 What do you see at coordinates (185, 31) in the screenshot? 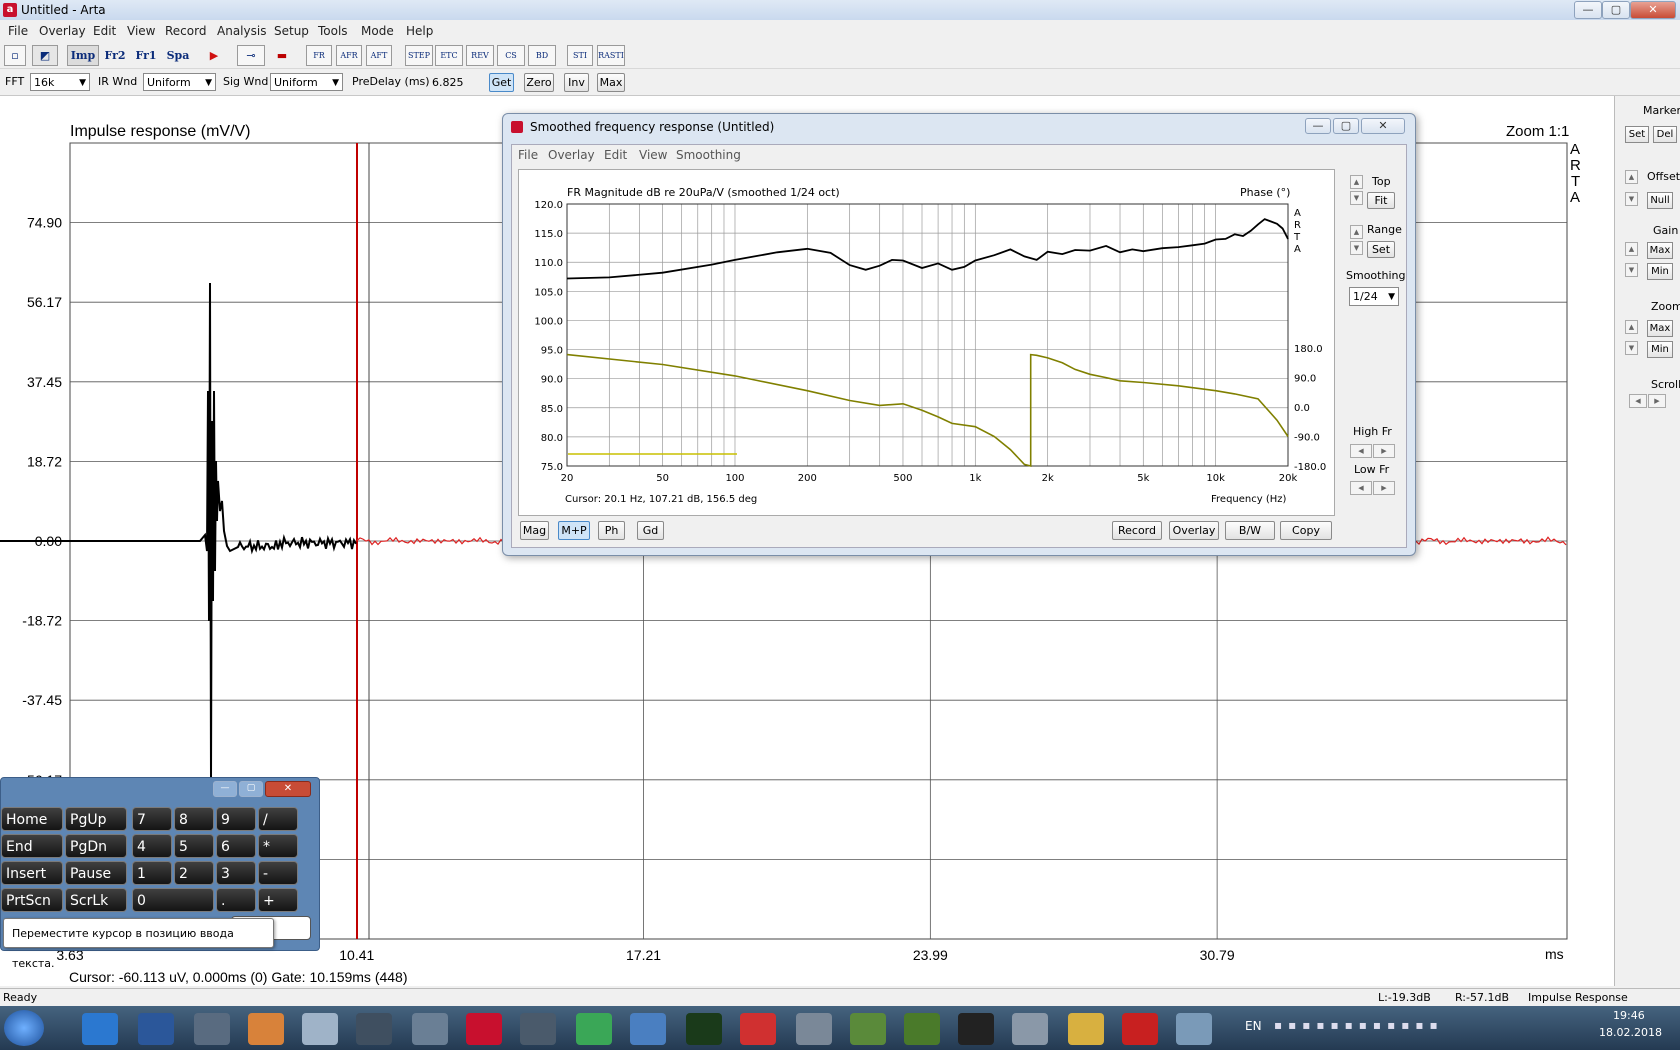
I see `menu-record: Record` at bounding box center [185, 31].